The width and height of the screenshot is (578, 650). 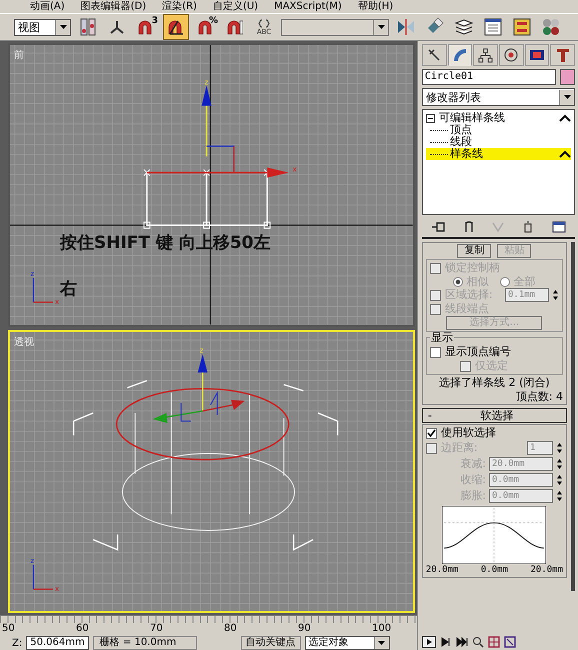 I want to click on object-name-field: Circle01, so click(x=489, y=77).